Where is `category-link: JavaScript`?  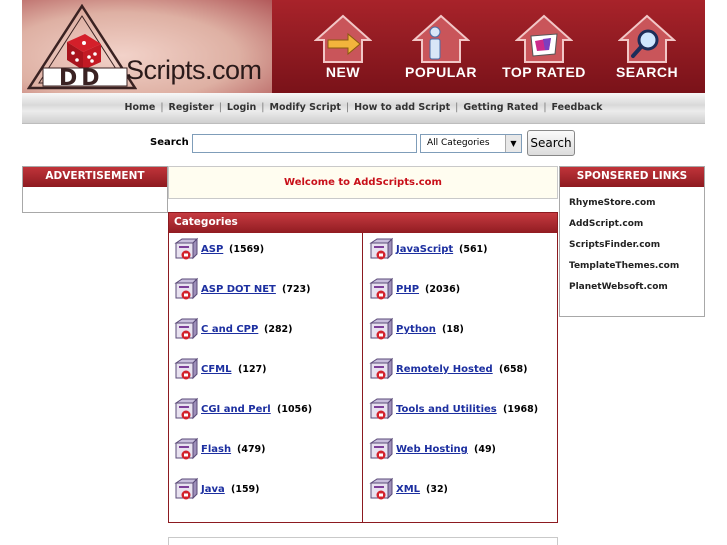
category-link: JavaScript is located at coordinates (424, 249).